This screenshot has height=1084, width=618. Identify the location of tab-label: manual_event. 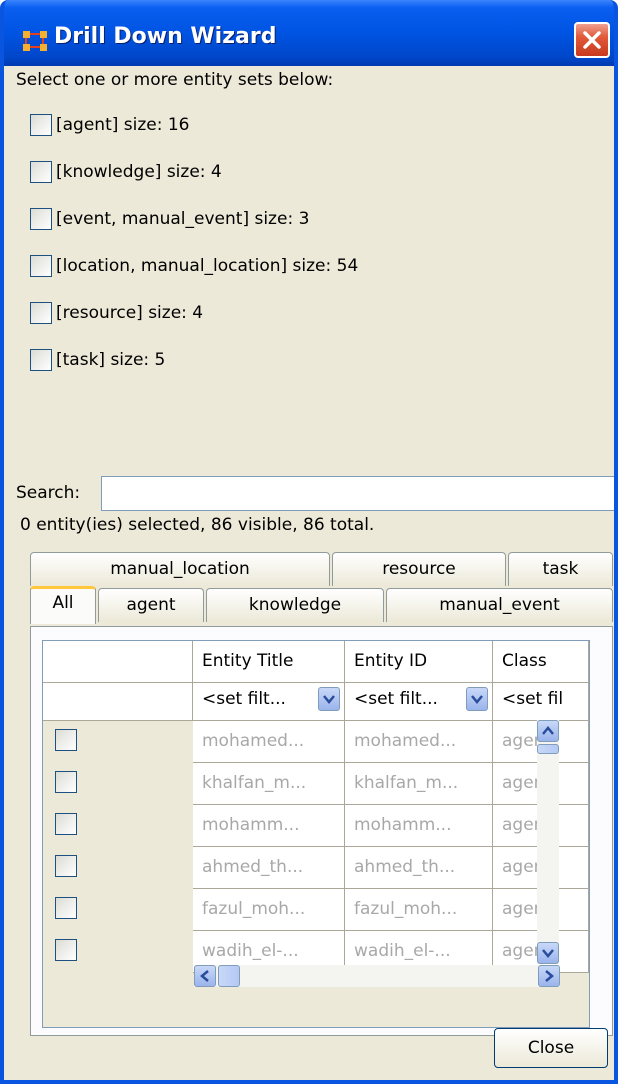
(499, 605).